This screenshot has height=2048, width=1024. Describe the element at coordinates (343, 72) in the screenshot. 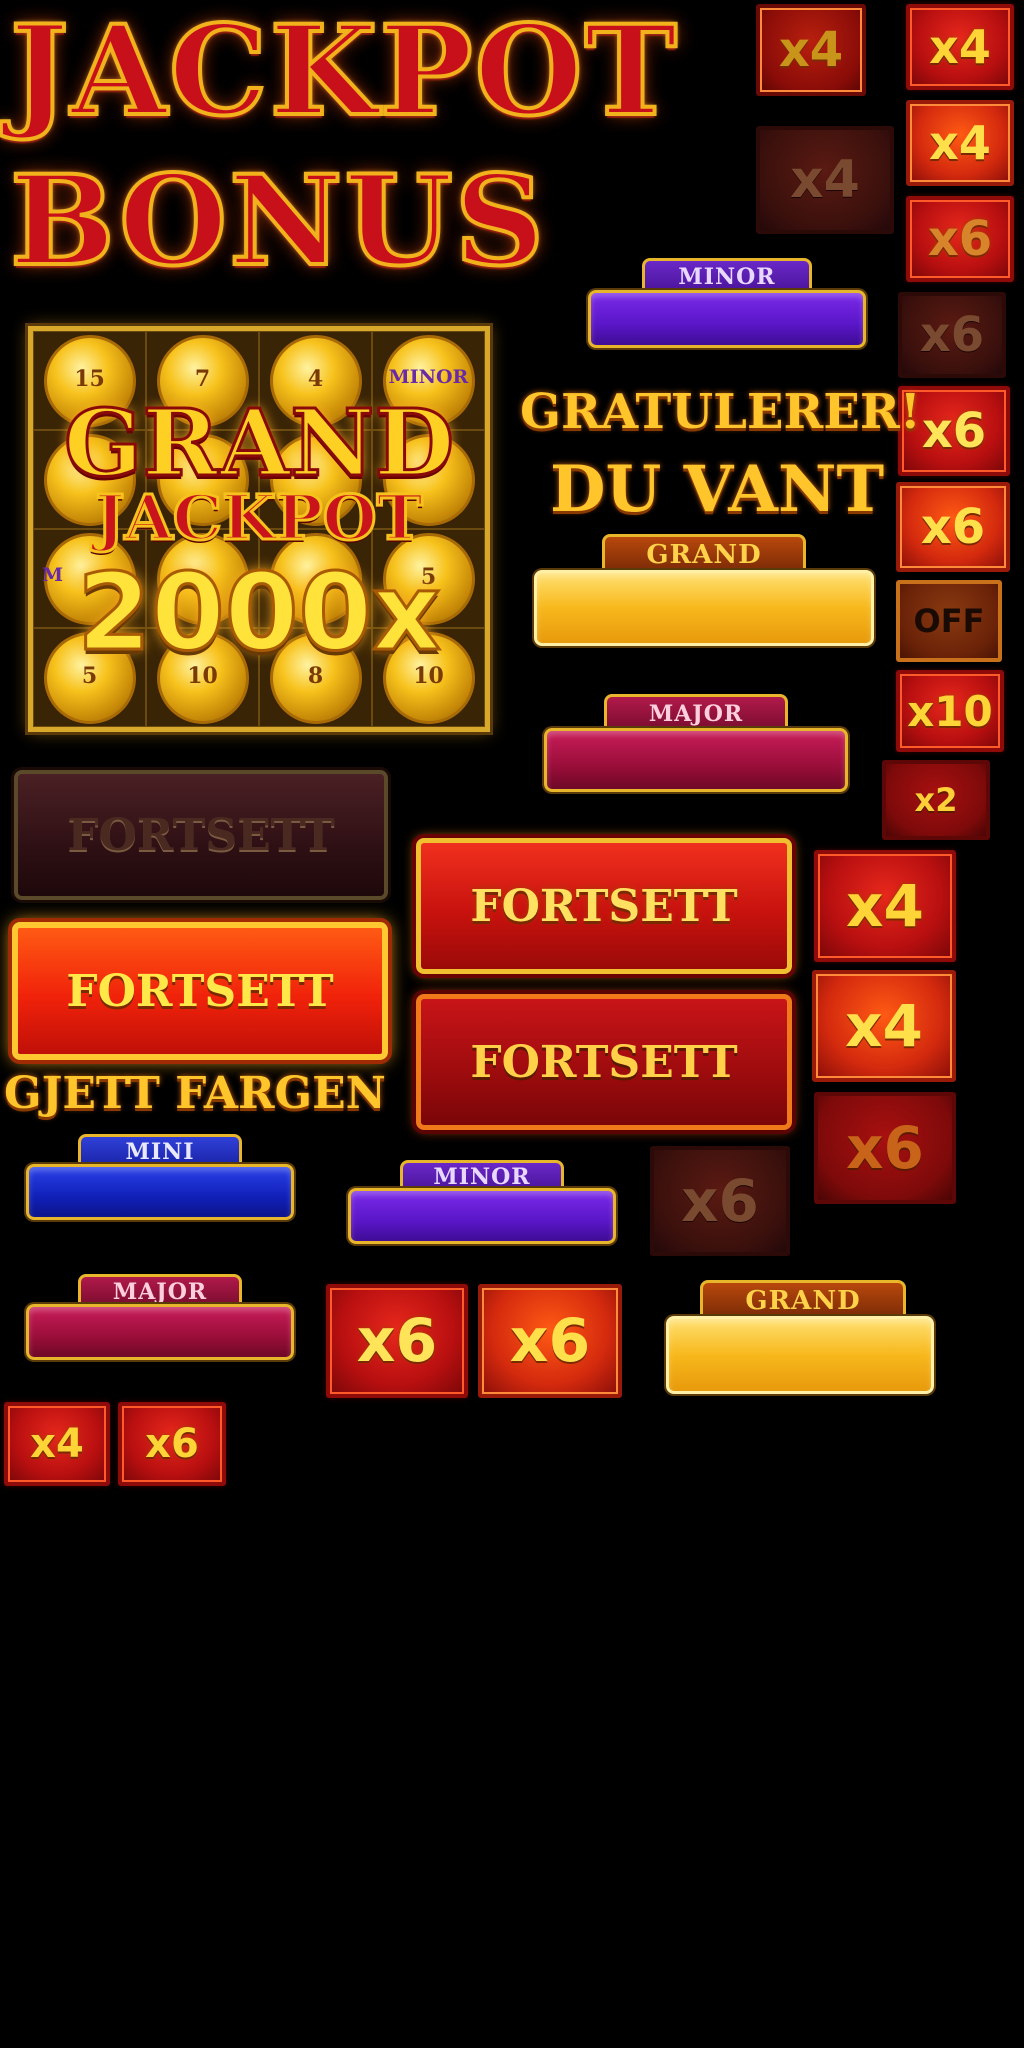

I see `title-jackpot: JACKPOT` at that location.